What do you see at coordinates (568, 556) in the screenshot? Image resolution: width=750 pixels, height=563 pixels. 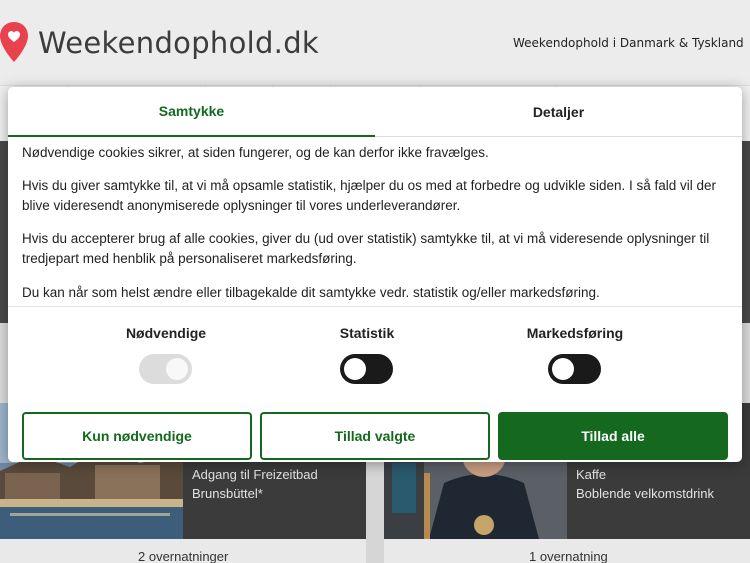 I see `nights-count: 1 overnatning` at bounding box center [568, 556].